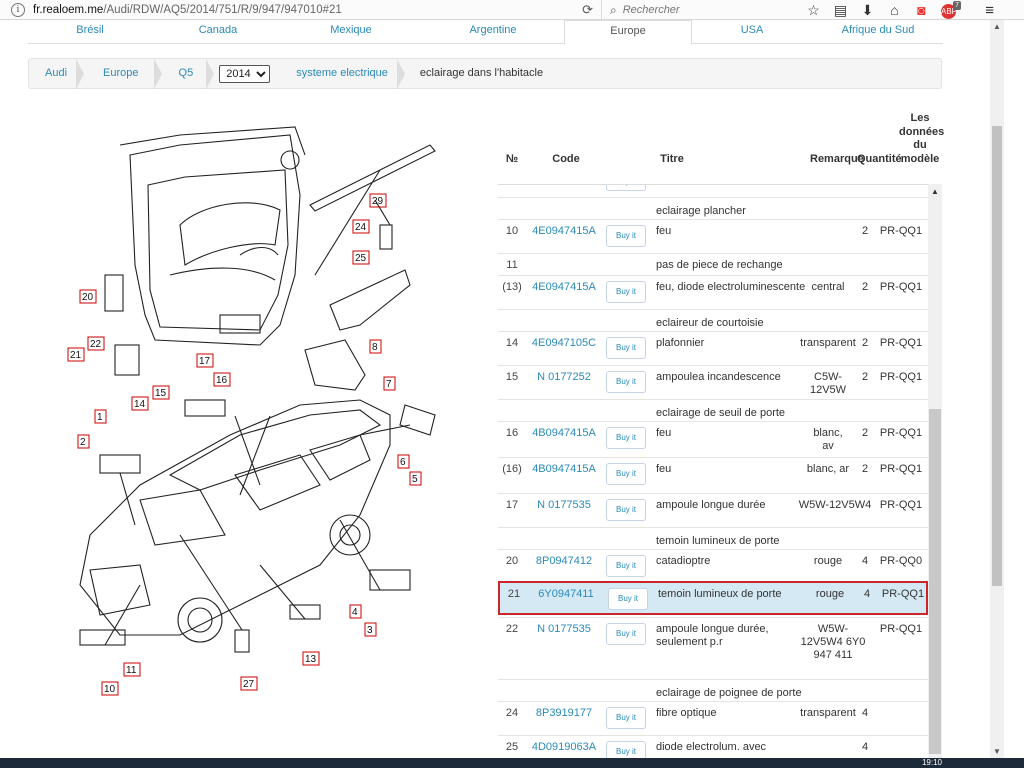 This screenshot has height=768, width=1024. I want to click on tab-mexique: Mexique, so click(351, 32).